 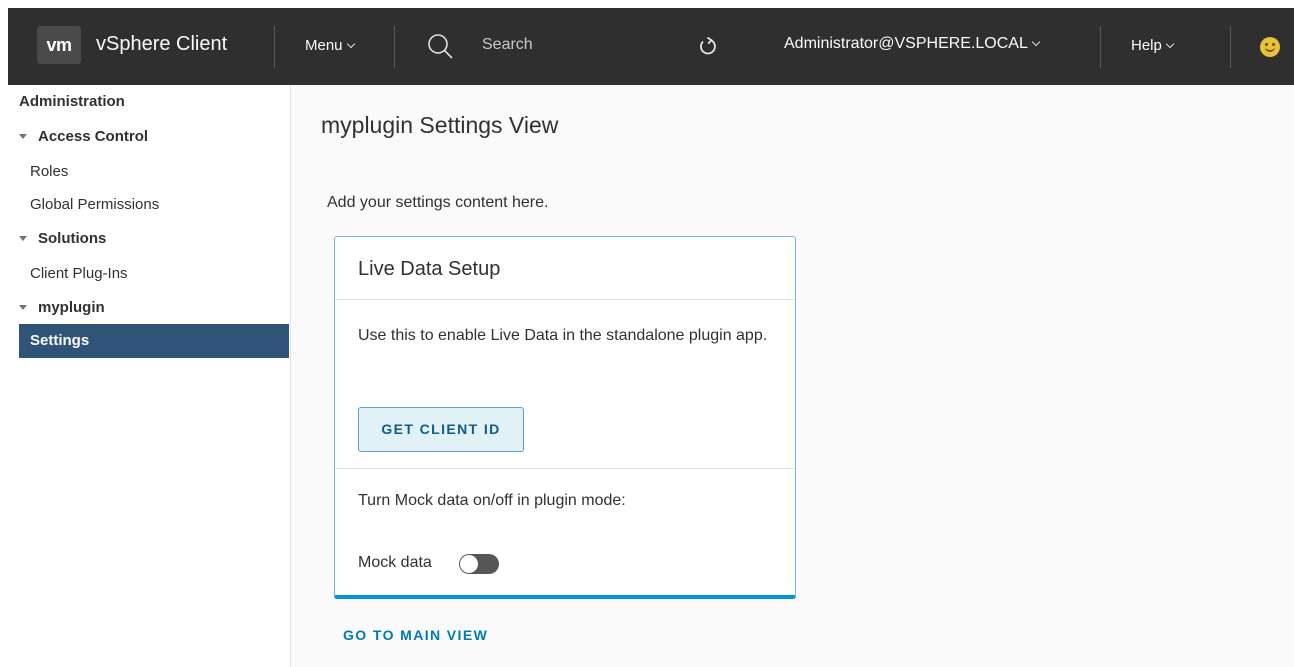 What do you see at coordinates (395, 562) in the screenshot?
I see `mock-data-label: Mock data` at bounding box center [395, 562].